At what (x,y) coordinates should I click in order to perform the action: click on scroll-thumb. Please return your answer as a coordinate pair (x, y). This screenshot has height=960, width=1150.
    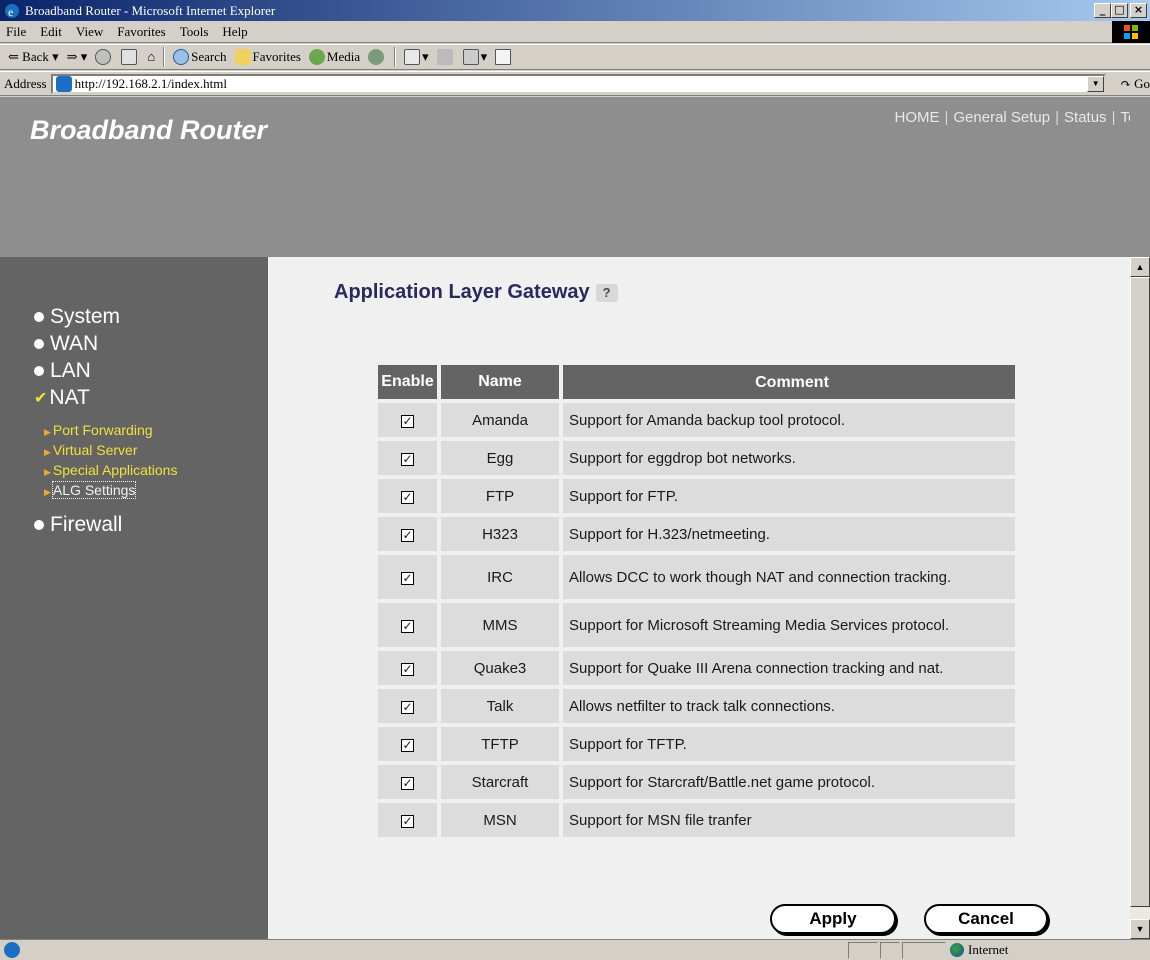
    Looking at the image, I should click on (1140, 592).